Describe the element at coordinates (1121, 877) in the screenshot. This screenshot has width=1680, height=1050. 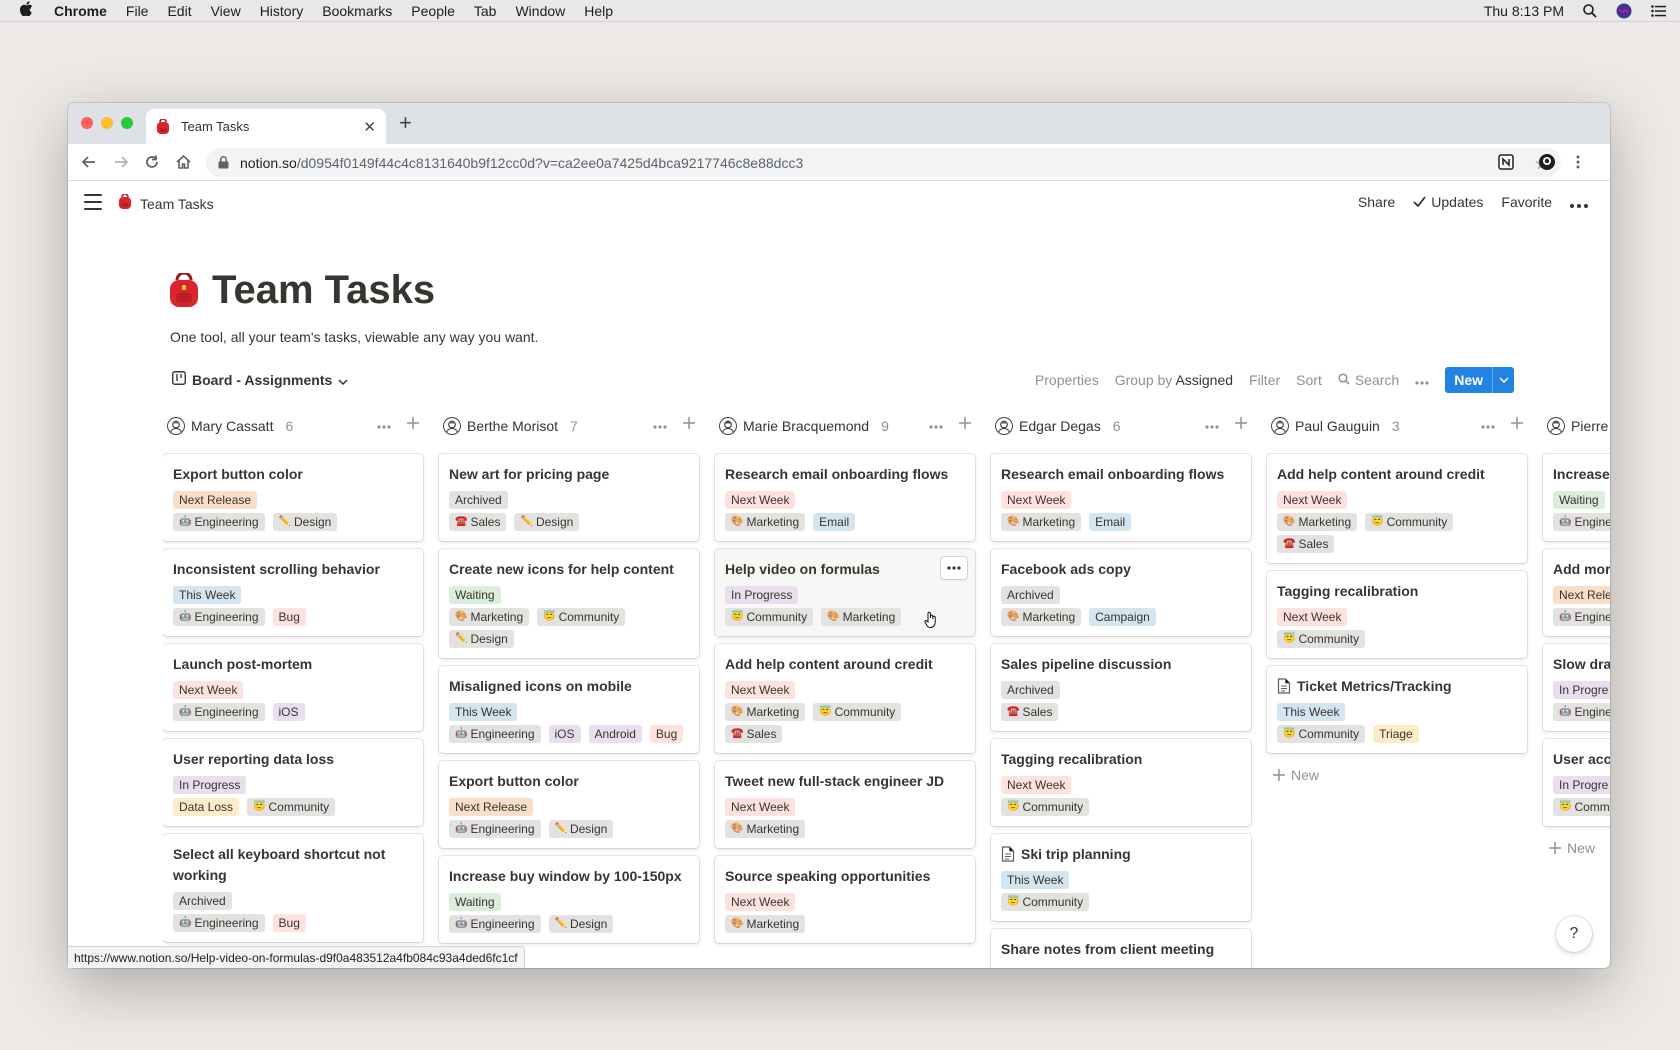
I see `task-card: Ski trip planning This Week 😇 Community` at that location.